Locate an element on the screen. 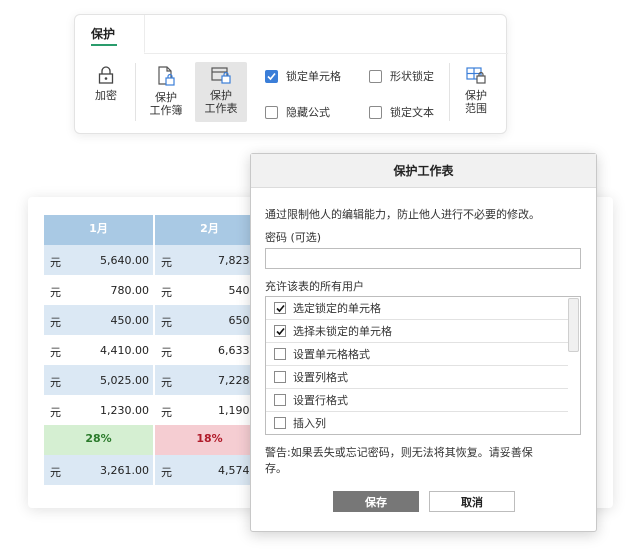 The image size is (640, 560). dialog-title: 保护工作表 is located at coordinates (423, 171).